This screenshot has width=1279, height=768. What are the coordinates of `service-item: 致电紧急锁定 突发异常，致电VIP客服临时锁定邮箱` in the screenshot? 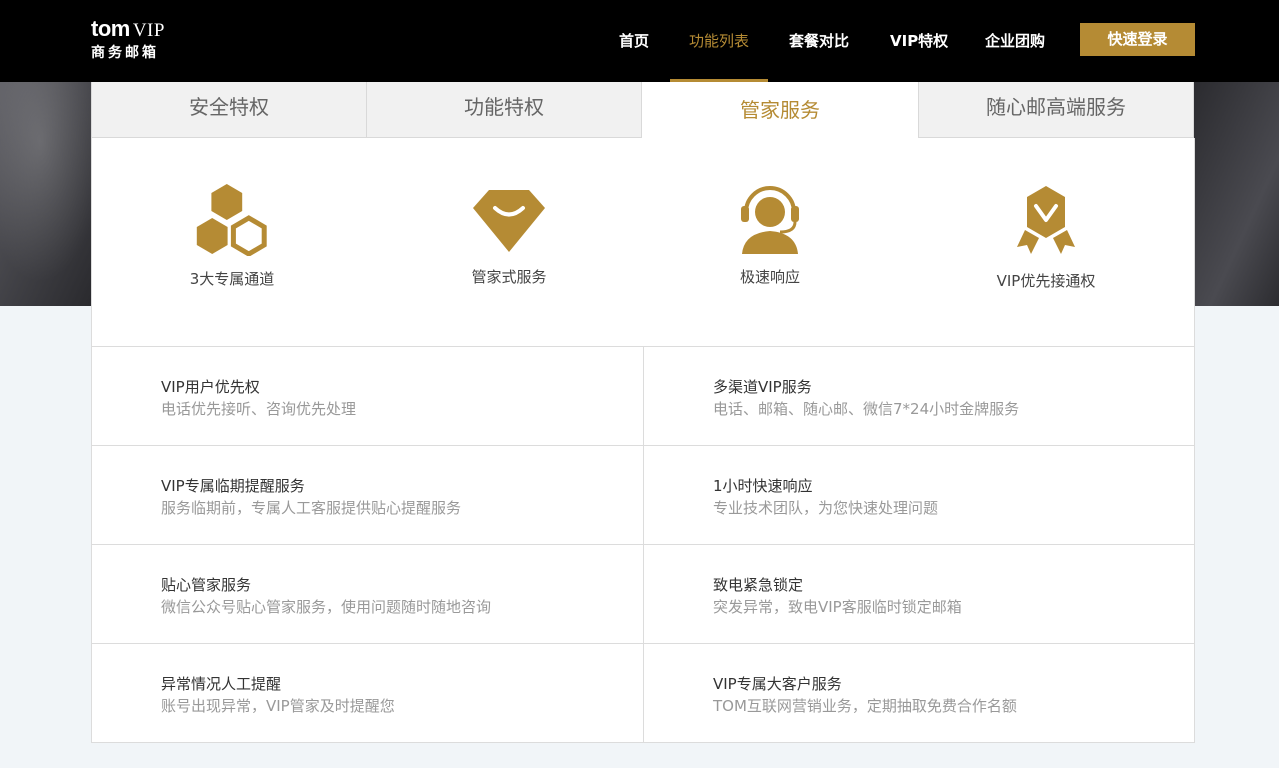 It's located at (919, 594).